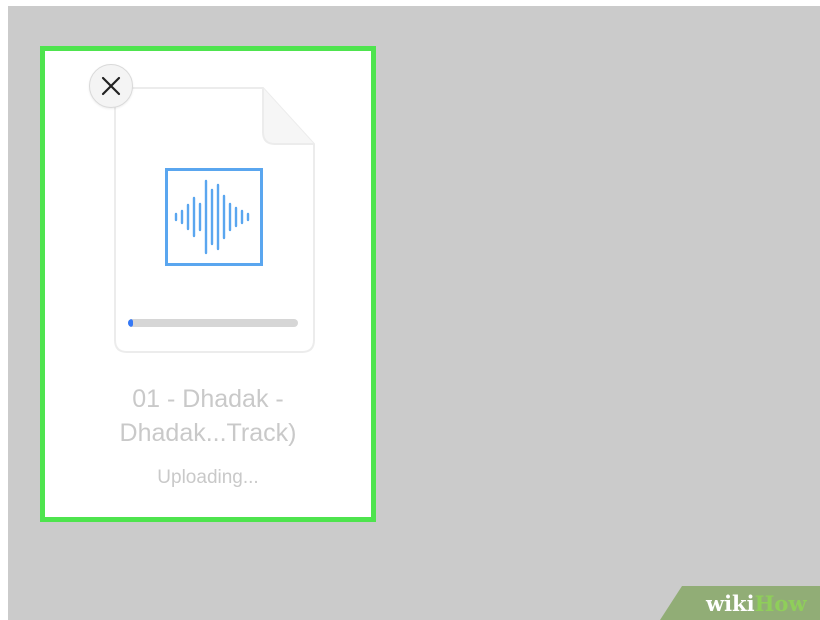  Describe the element at coordinates (131, 323) in the screenshot. I see `upload-progress-fill` at that location.